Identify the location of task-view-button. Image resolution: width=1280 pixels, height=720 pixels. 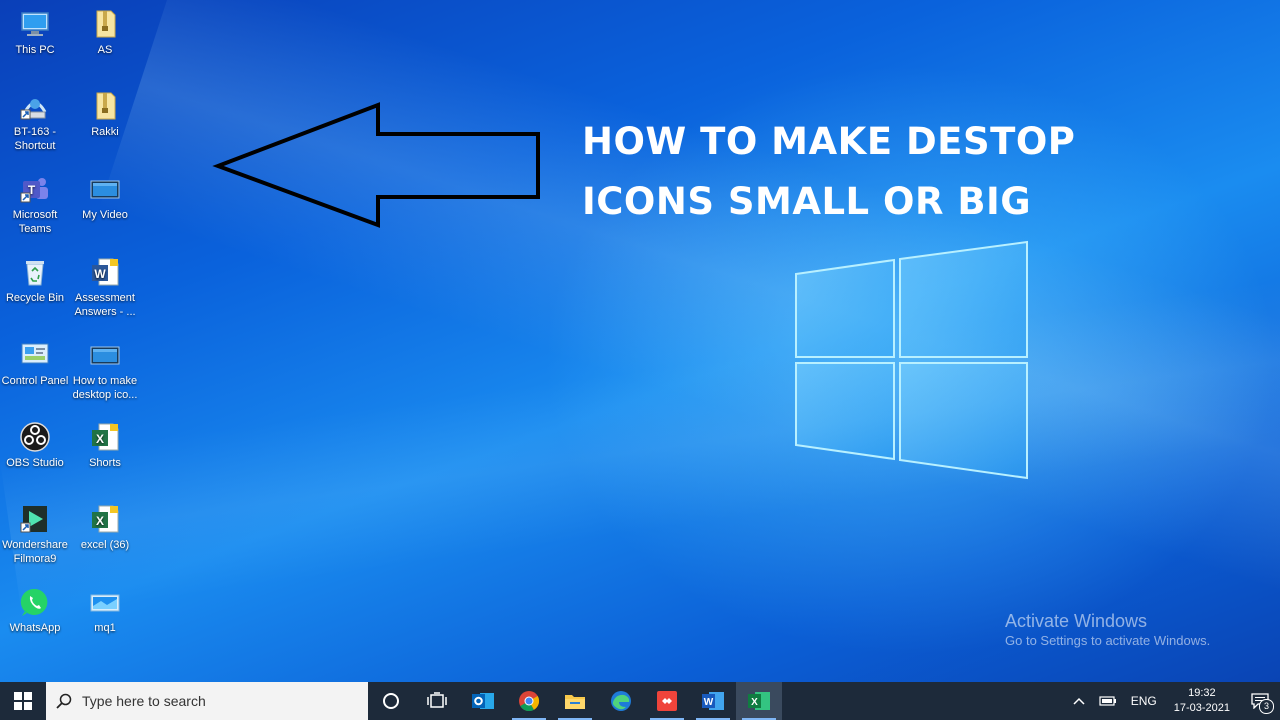
(437, 701).